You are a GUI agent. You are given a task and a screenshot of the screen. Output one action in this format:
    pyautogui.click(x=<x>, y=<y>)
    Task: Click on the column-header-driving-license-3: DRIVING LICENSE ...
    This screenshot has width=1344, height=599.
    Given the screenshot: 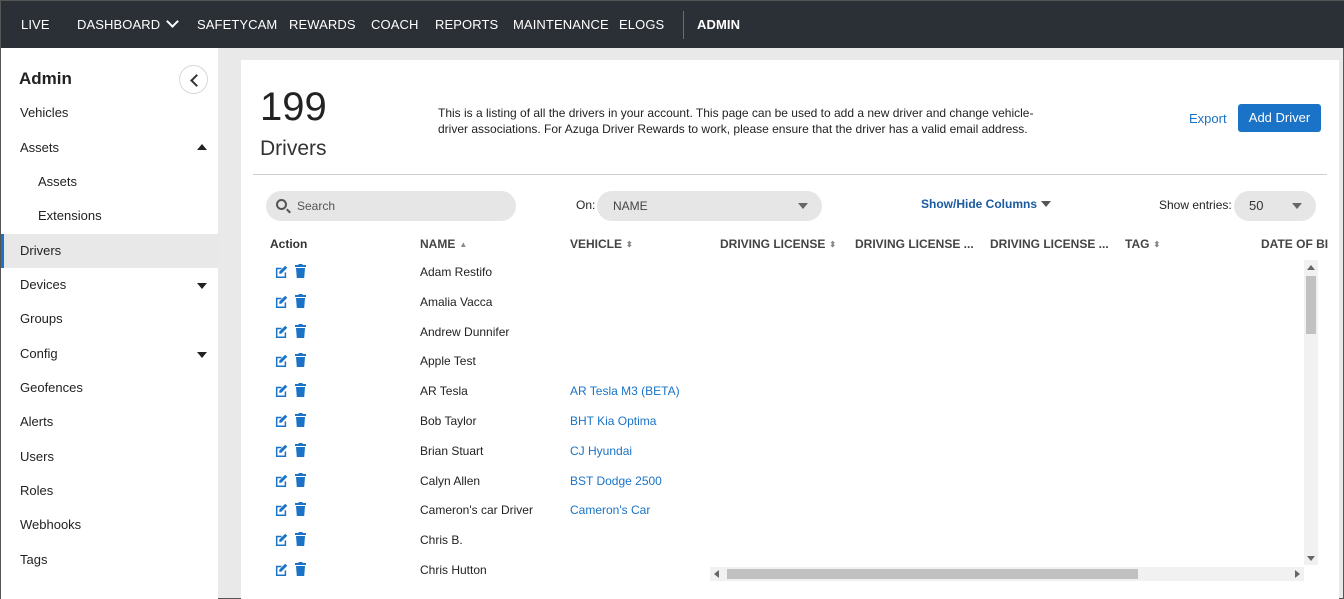 What is the action you would take?
    pyautogui.click(x=1049, y=244)
    